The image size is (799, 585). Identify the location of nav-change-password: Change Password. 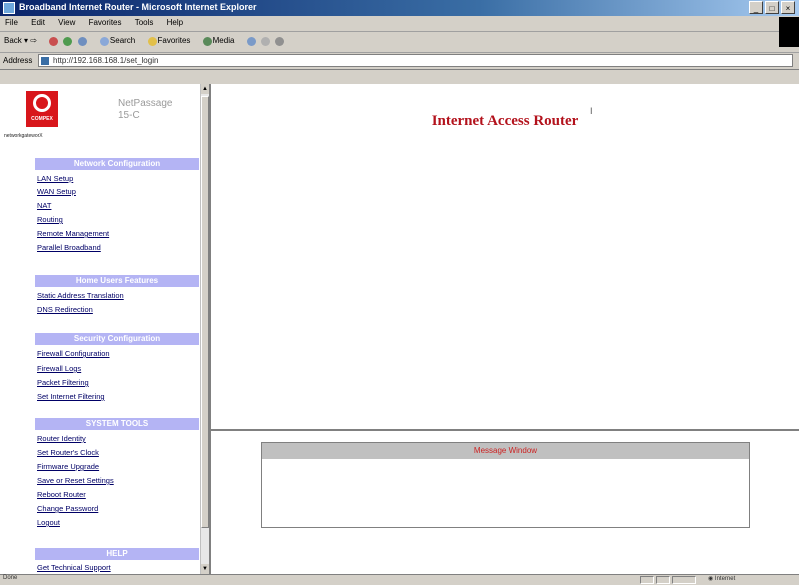
(67, 508).